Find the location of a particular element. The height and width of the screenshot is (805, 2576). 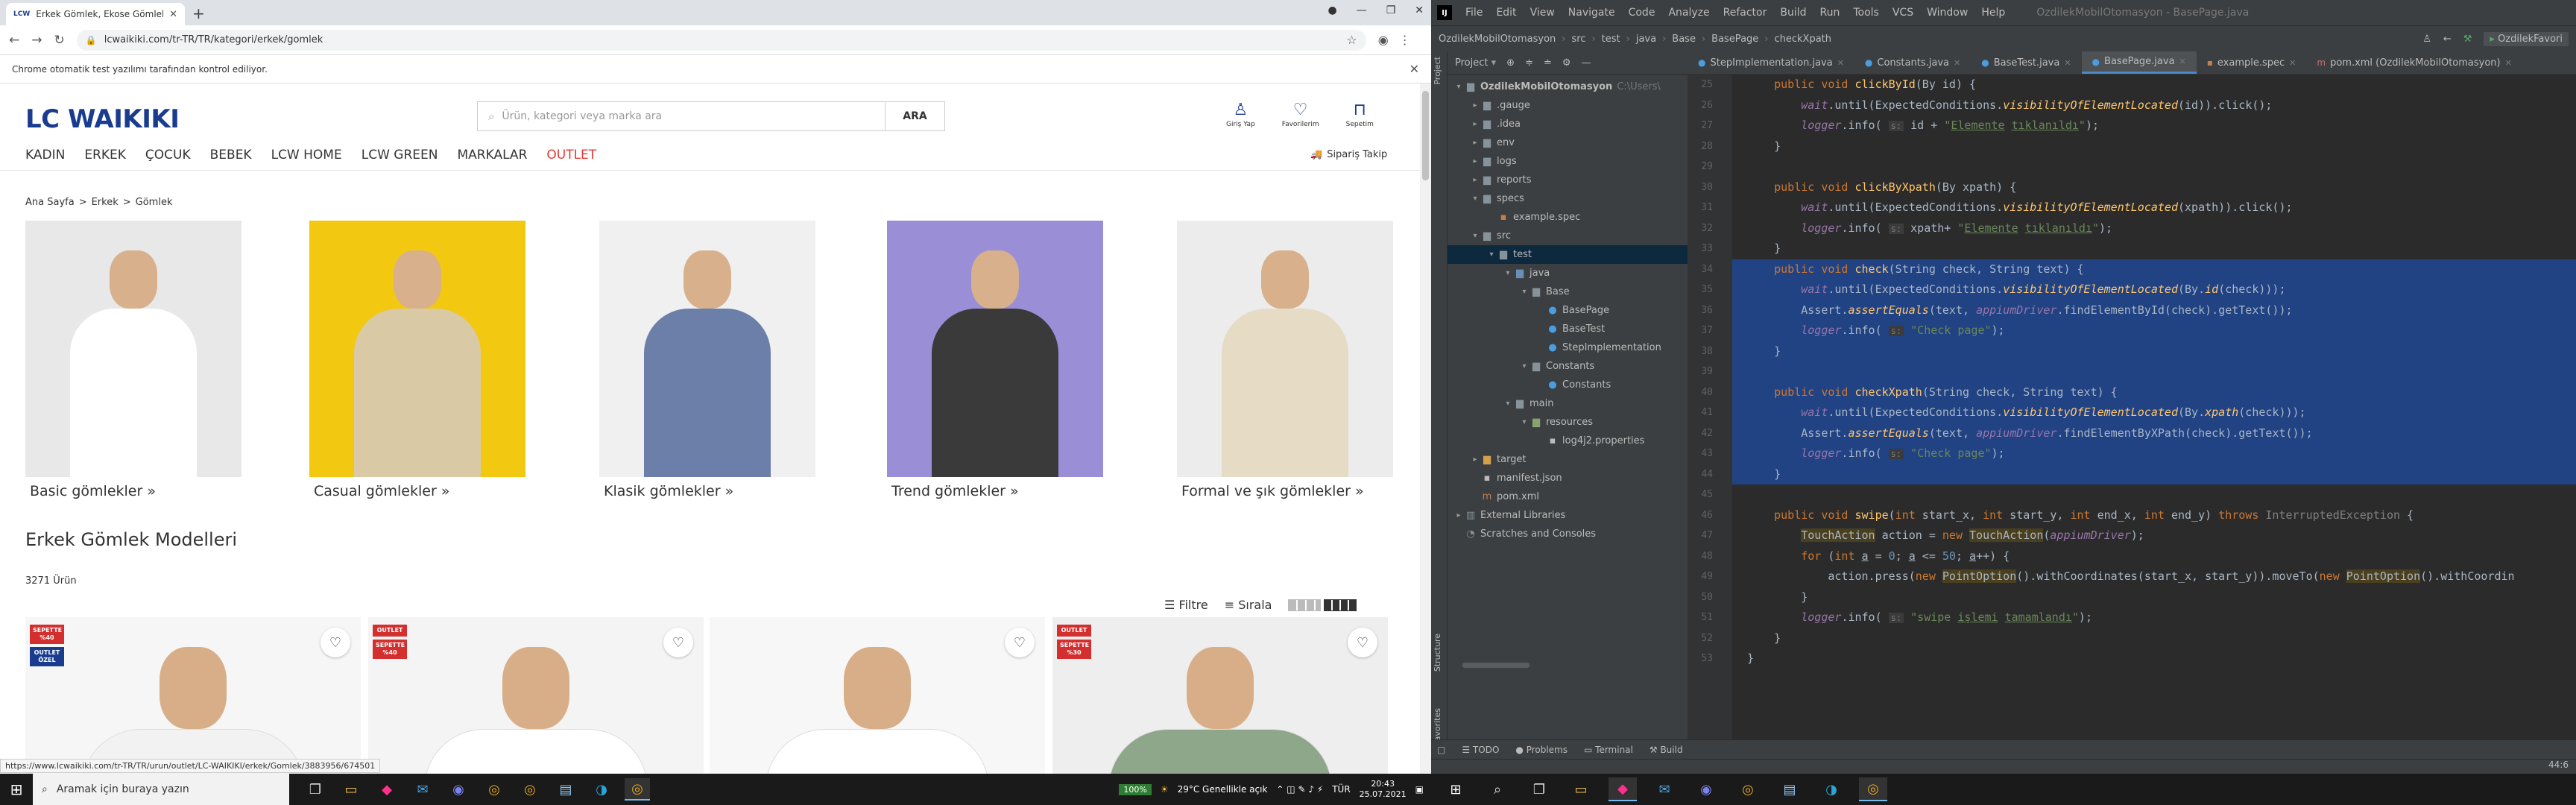

nav-erkek: ERKEK is located at coordinates (105, 155).